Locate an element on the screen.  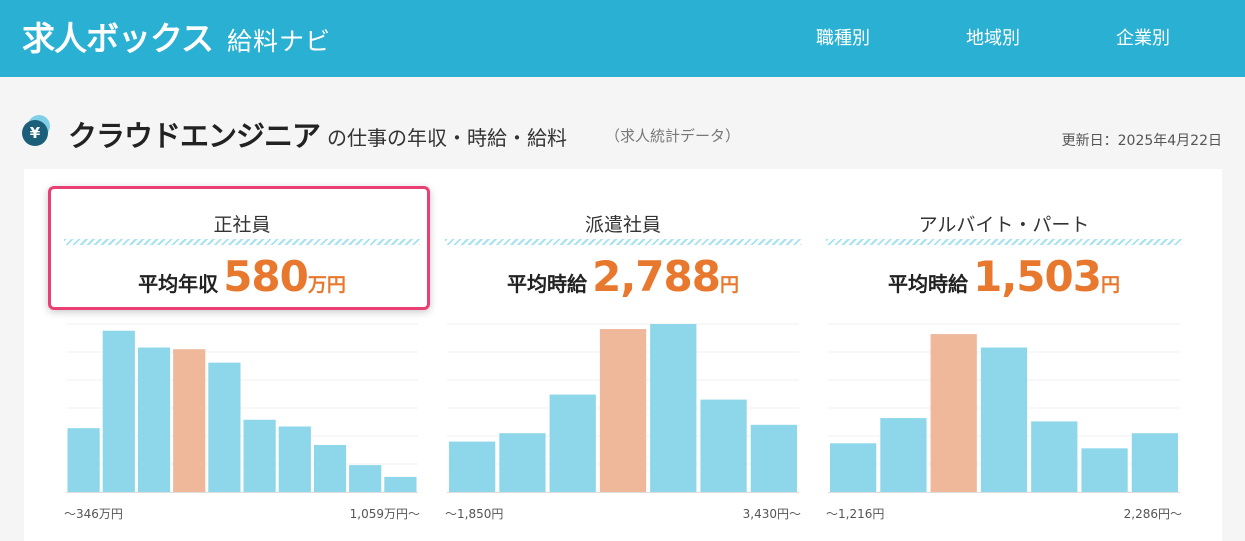
nav-by-occupation: 職種別 is located at coordinates (843, 37).